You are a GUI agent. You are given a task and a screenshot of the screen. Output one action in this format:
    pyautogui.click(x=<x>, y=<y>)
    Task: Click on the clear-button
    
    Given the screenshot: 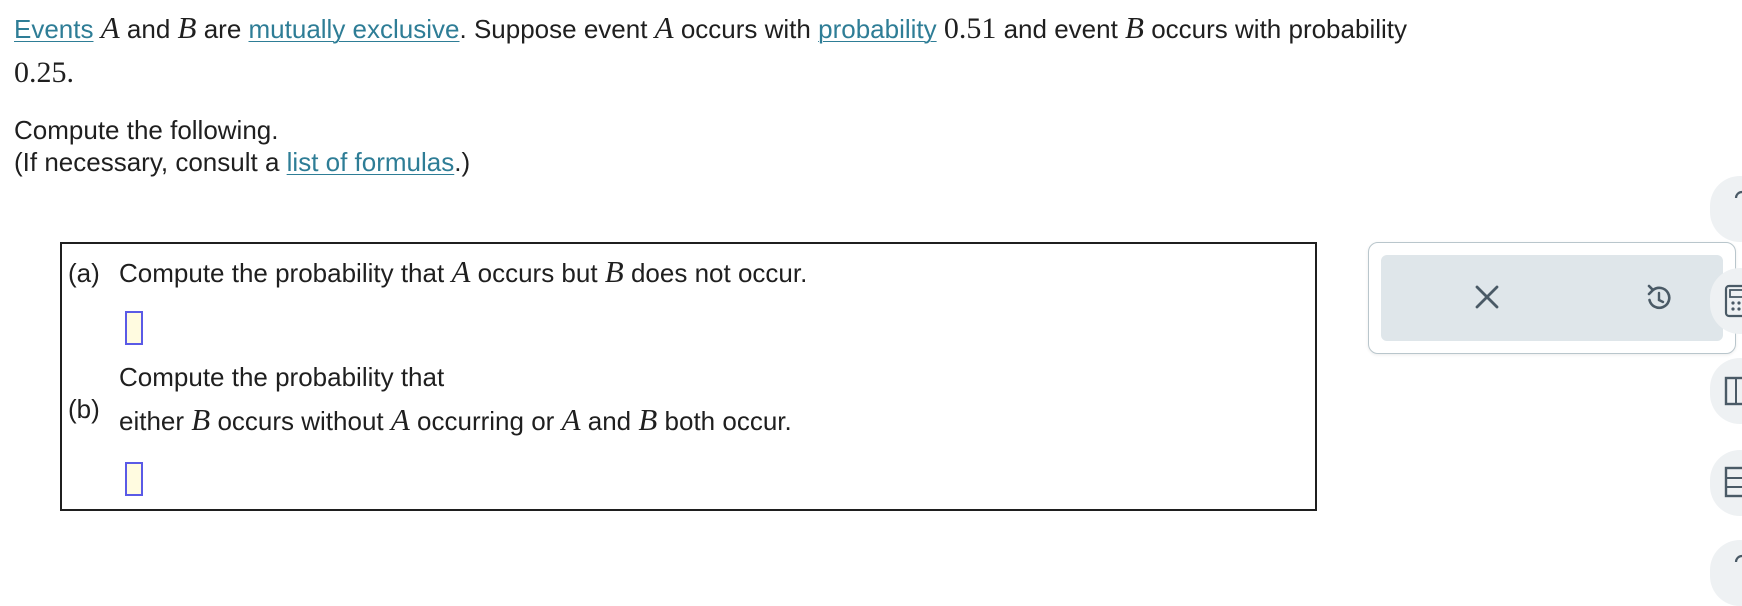 What is the action you would take?
    pyautogui.click(x=1487, y=299)
    